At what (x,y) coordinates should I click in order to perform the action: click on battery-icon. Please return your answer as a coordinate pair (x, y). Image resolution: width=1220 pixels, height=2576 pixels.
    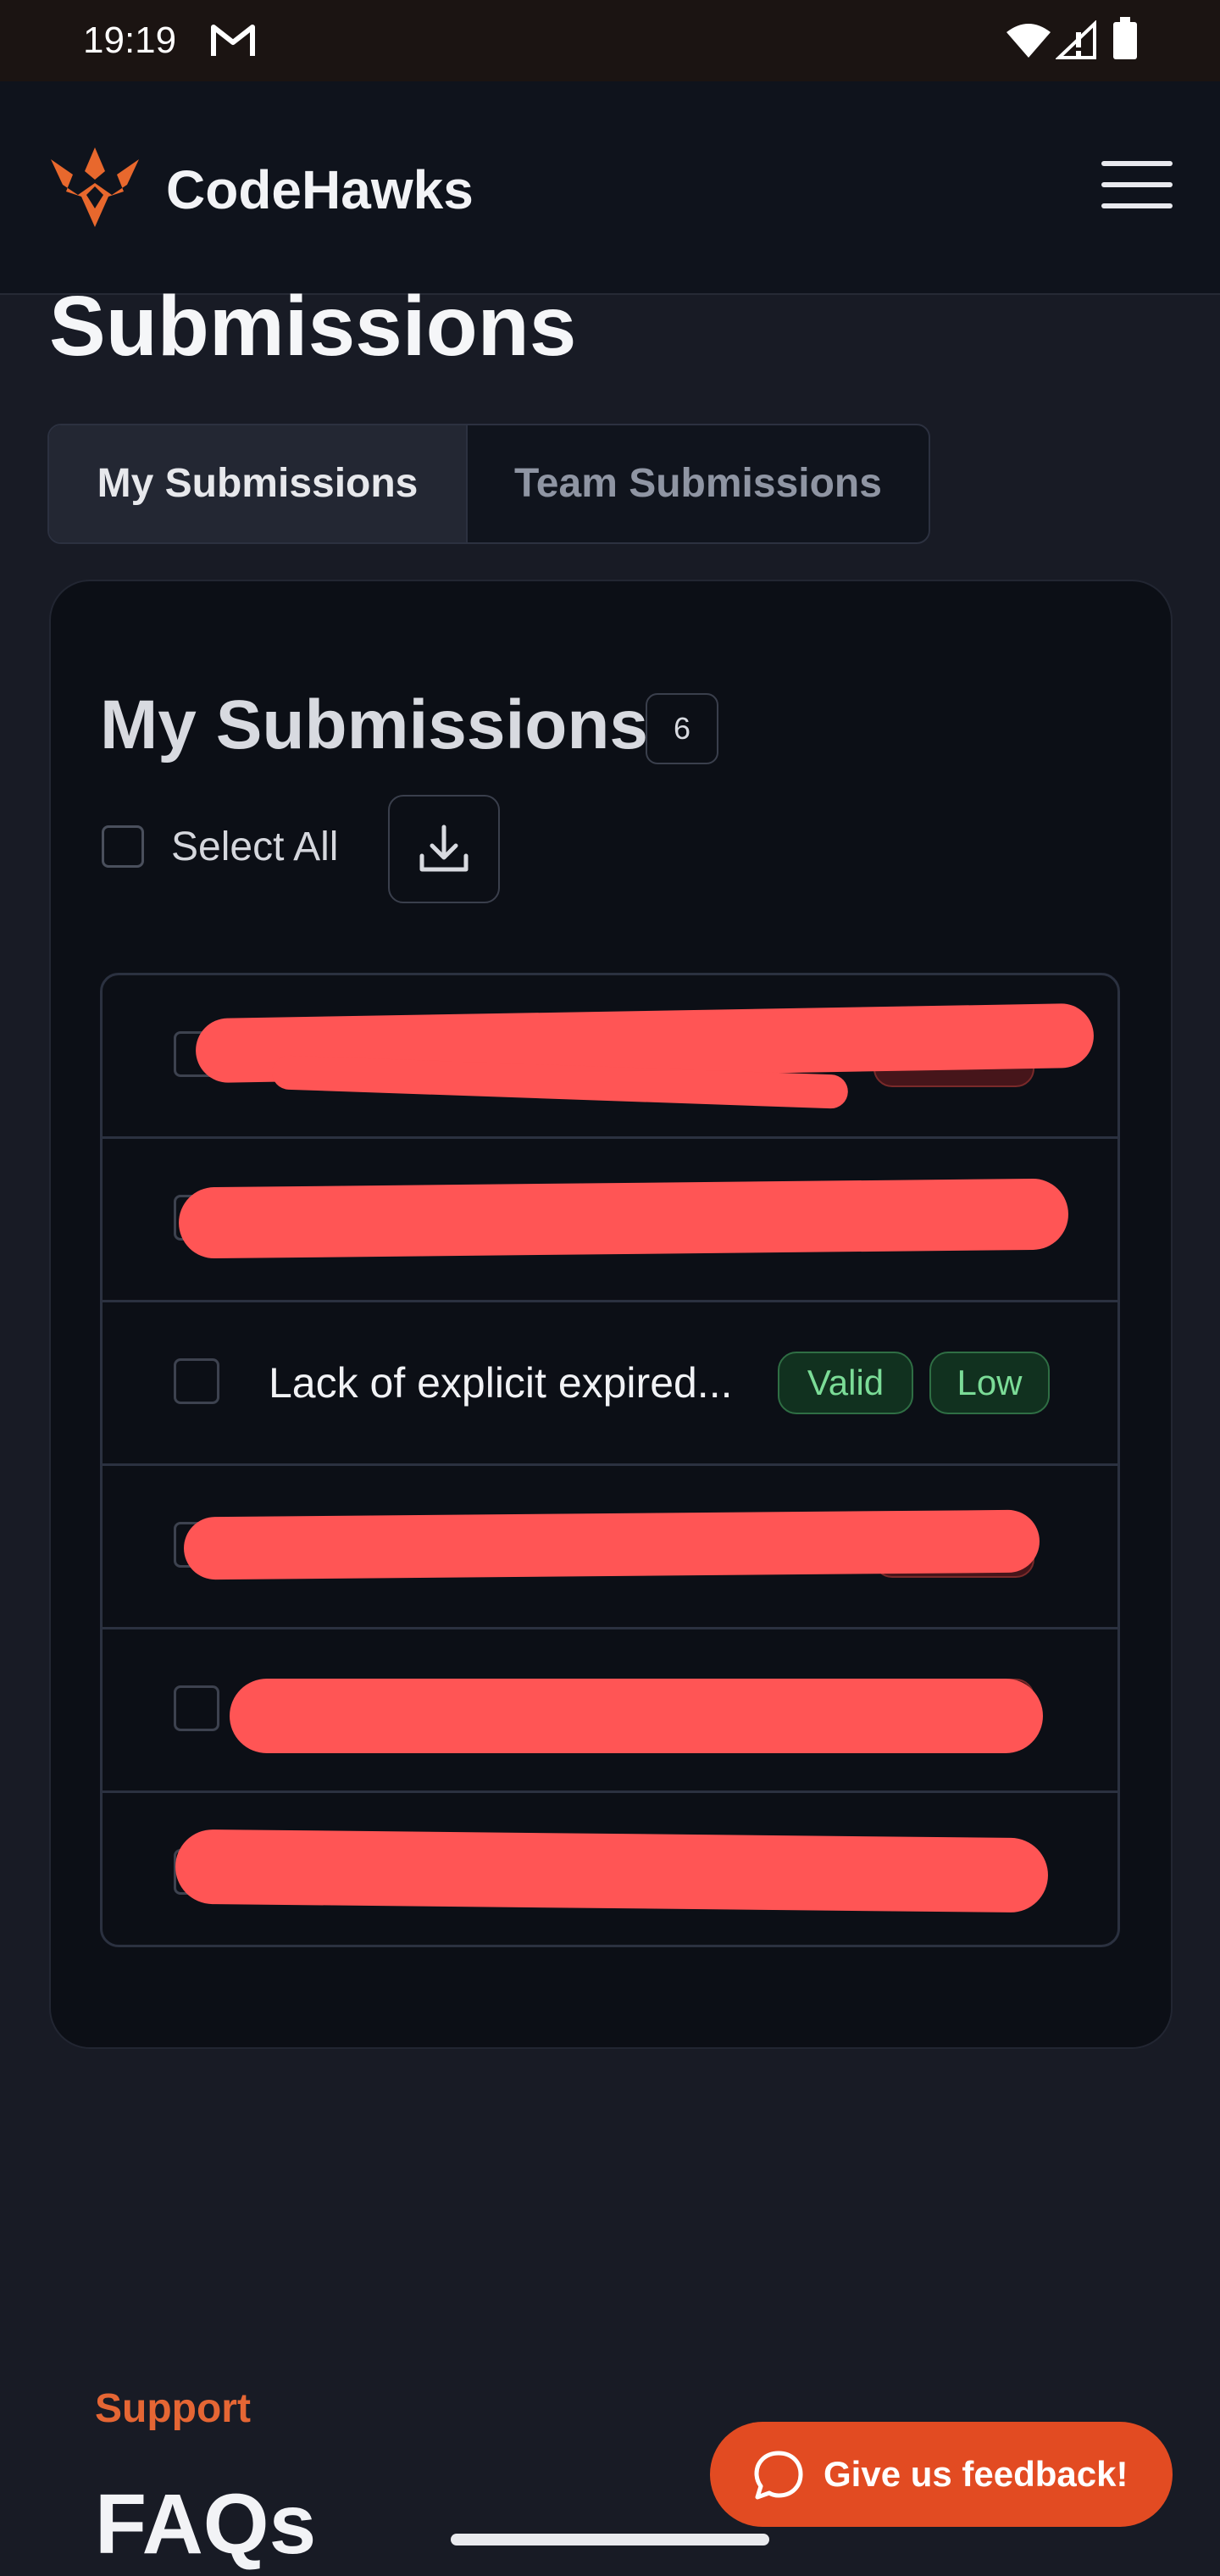
    Looking at the image, I should click on (1125, 41).